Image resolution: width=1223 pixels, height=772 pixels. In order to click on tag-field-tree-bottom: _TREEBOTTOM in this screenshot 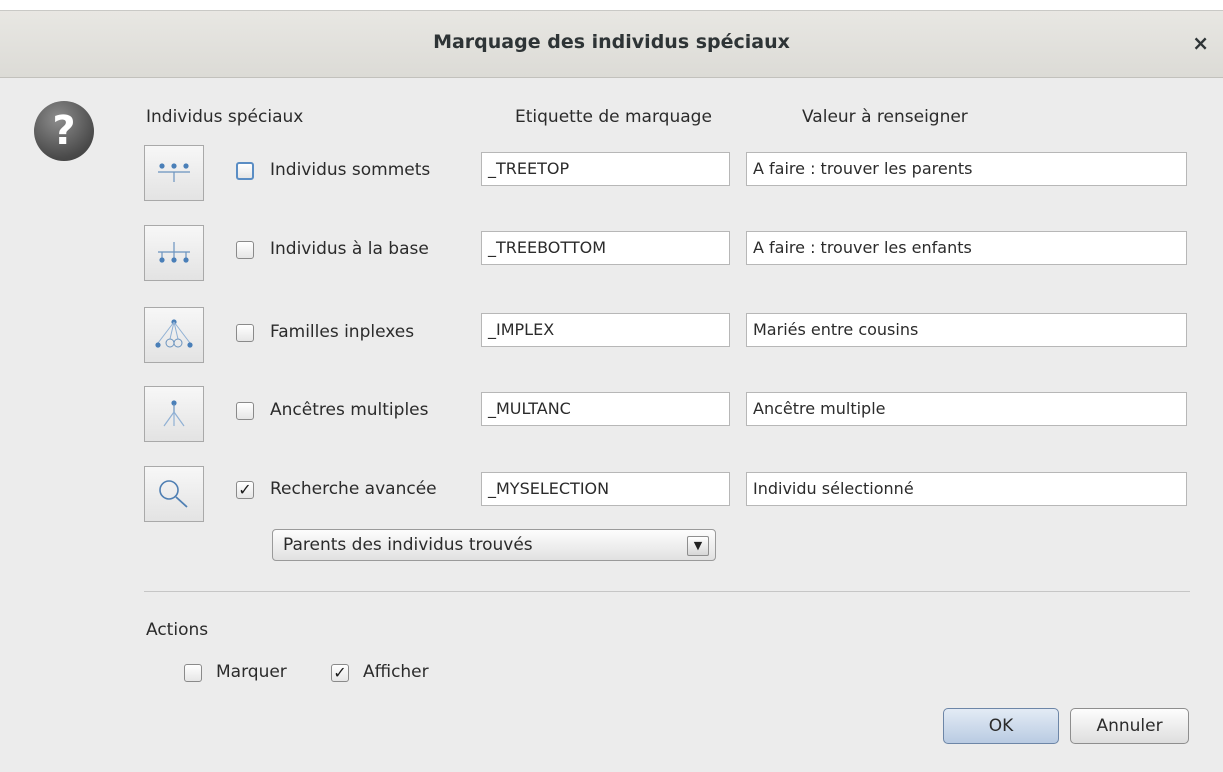, I will do `click(605, 248)`.